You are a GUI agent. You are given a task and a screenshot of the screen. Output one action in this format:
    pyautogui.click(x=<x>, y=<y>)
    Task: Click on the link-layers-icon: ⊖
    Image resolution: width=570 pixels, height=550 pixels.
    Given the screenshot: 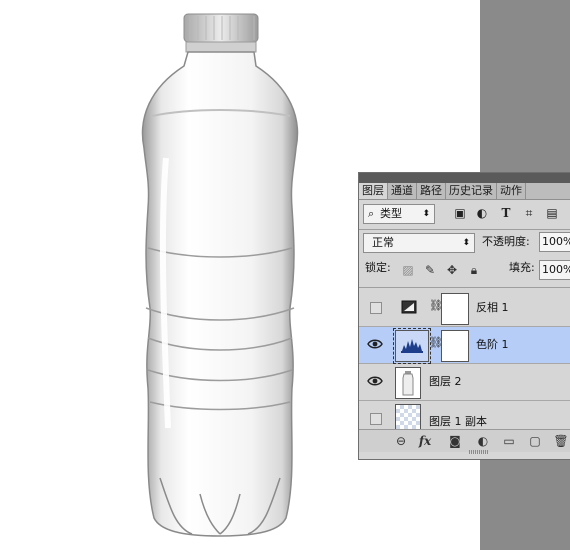 What is the action you would take?
    pyautogui.click(x=401, y=441)
    